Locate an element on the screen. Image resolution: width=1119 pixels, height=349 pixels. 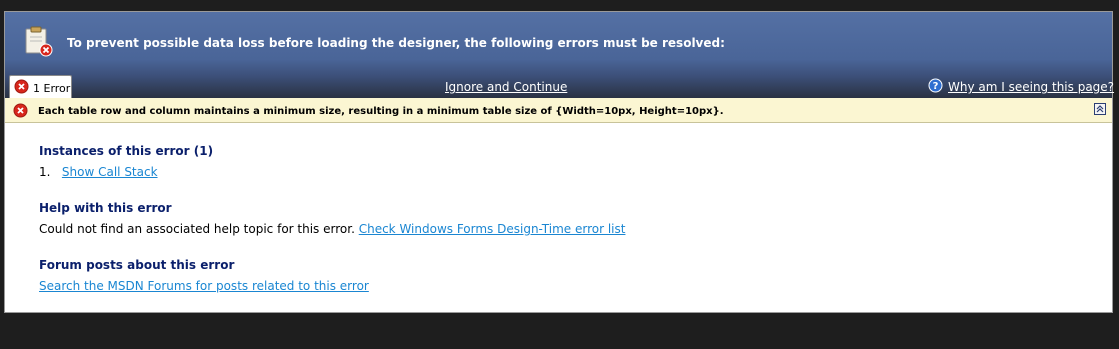
collapse-button is located at coordinates (1100, 109).